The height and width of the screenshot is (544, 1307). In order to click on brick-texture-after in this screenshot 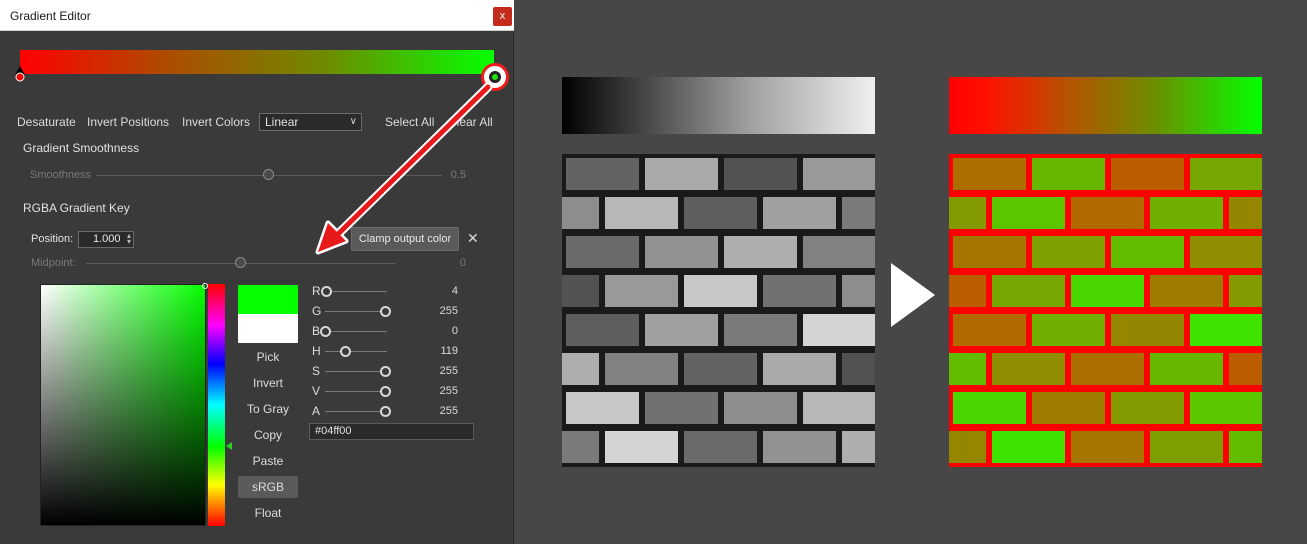, I will do `click(1105, 310)`.